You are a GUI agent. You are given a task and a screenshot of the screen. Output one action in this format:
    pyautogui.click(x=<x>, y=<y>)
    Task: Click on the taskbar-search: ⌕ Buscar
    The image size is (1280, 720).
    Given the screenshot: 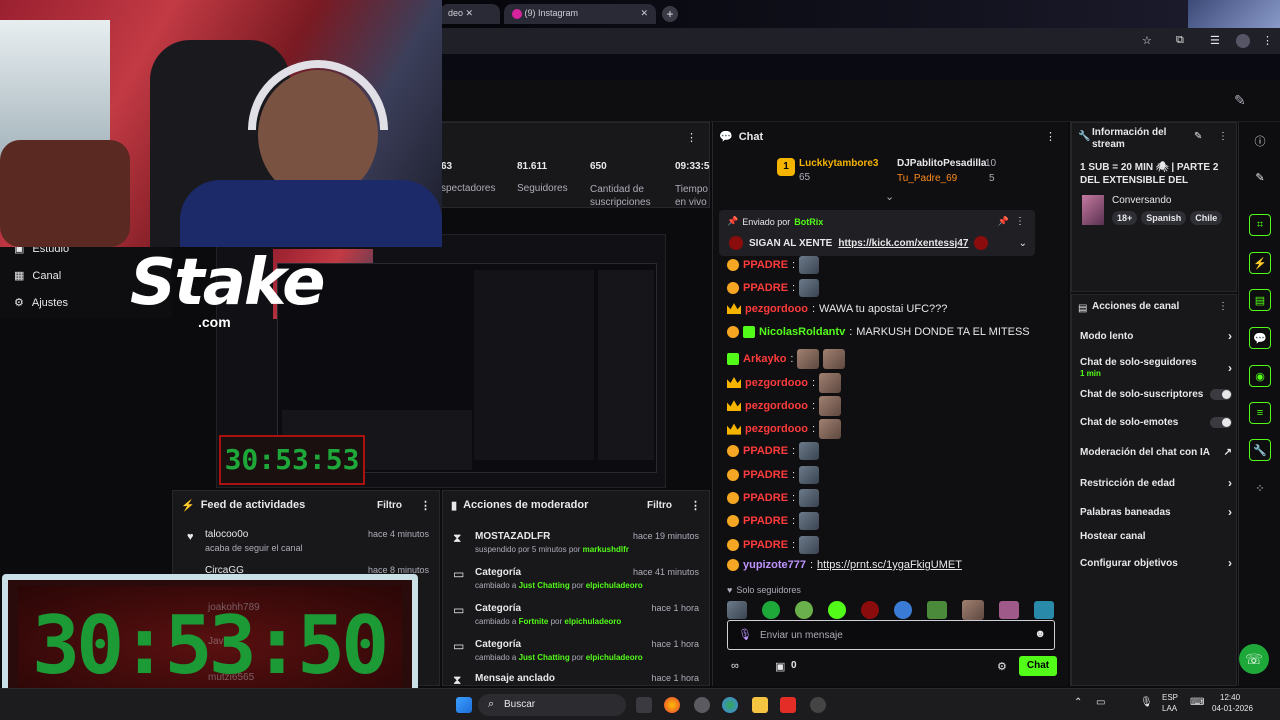 What is the action you would take?
    pyautogui.click(x=552, y=705)
    